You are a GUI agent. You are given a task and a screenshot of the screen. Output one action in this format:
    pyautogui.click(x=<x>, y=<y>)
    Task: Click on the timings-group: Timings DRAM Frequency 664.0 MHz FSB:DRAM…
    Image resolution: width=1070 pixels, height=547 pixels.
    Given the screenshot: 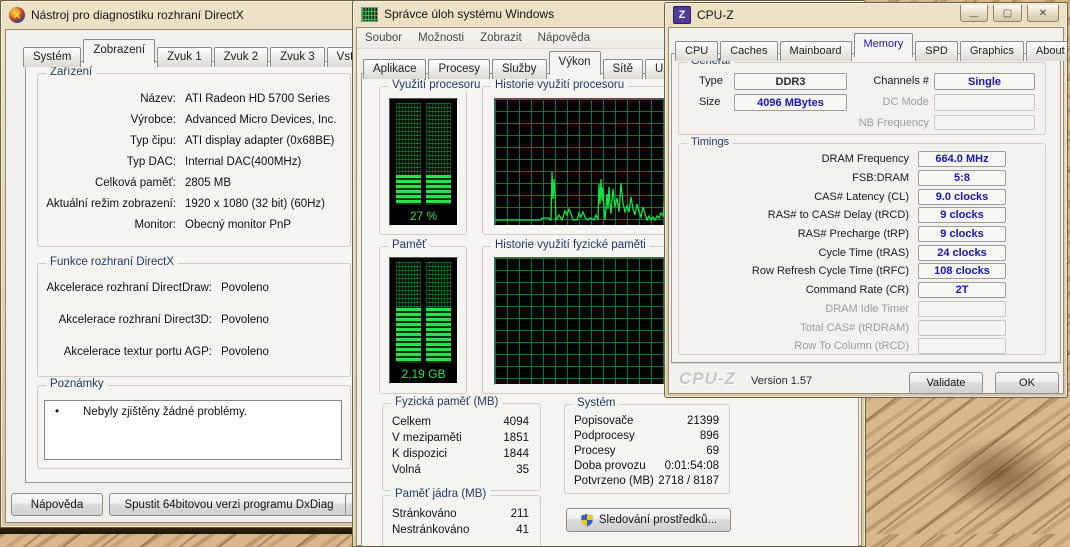 What is the action you would take?
    pyautogui.click(x=862, y=246)
    